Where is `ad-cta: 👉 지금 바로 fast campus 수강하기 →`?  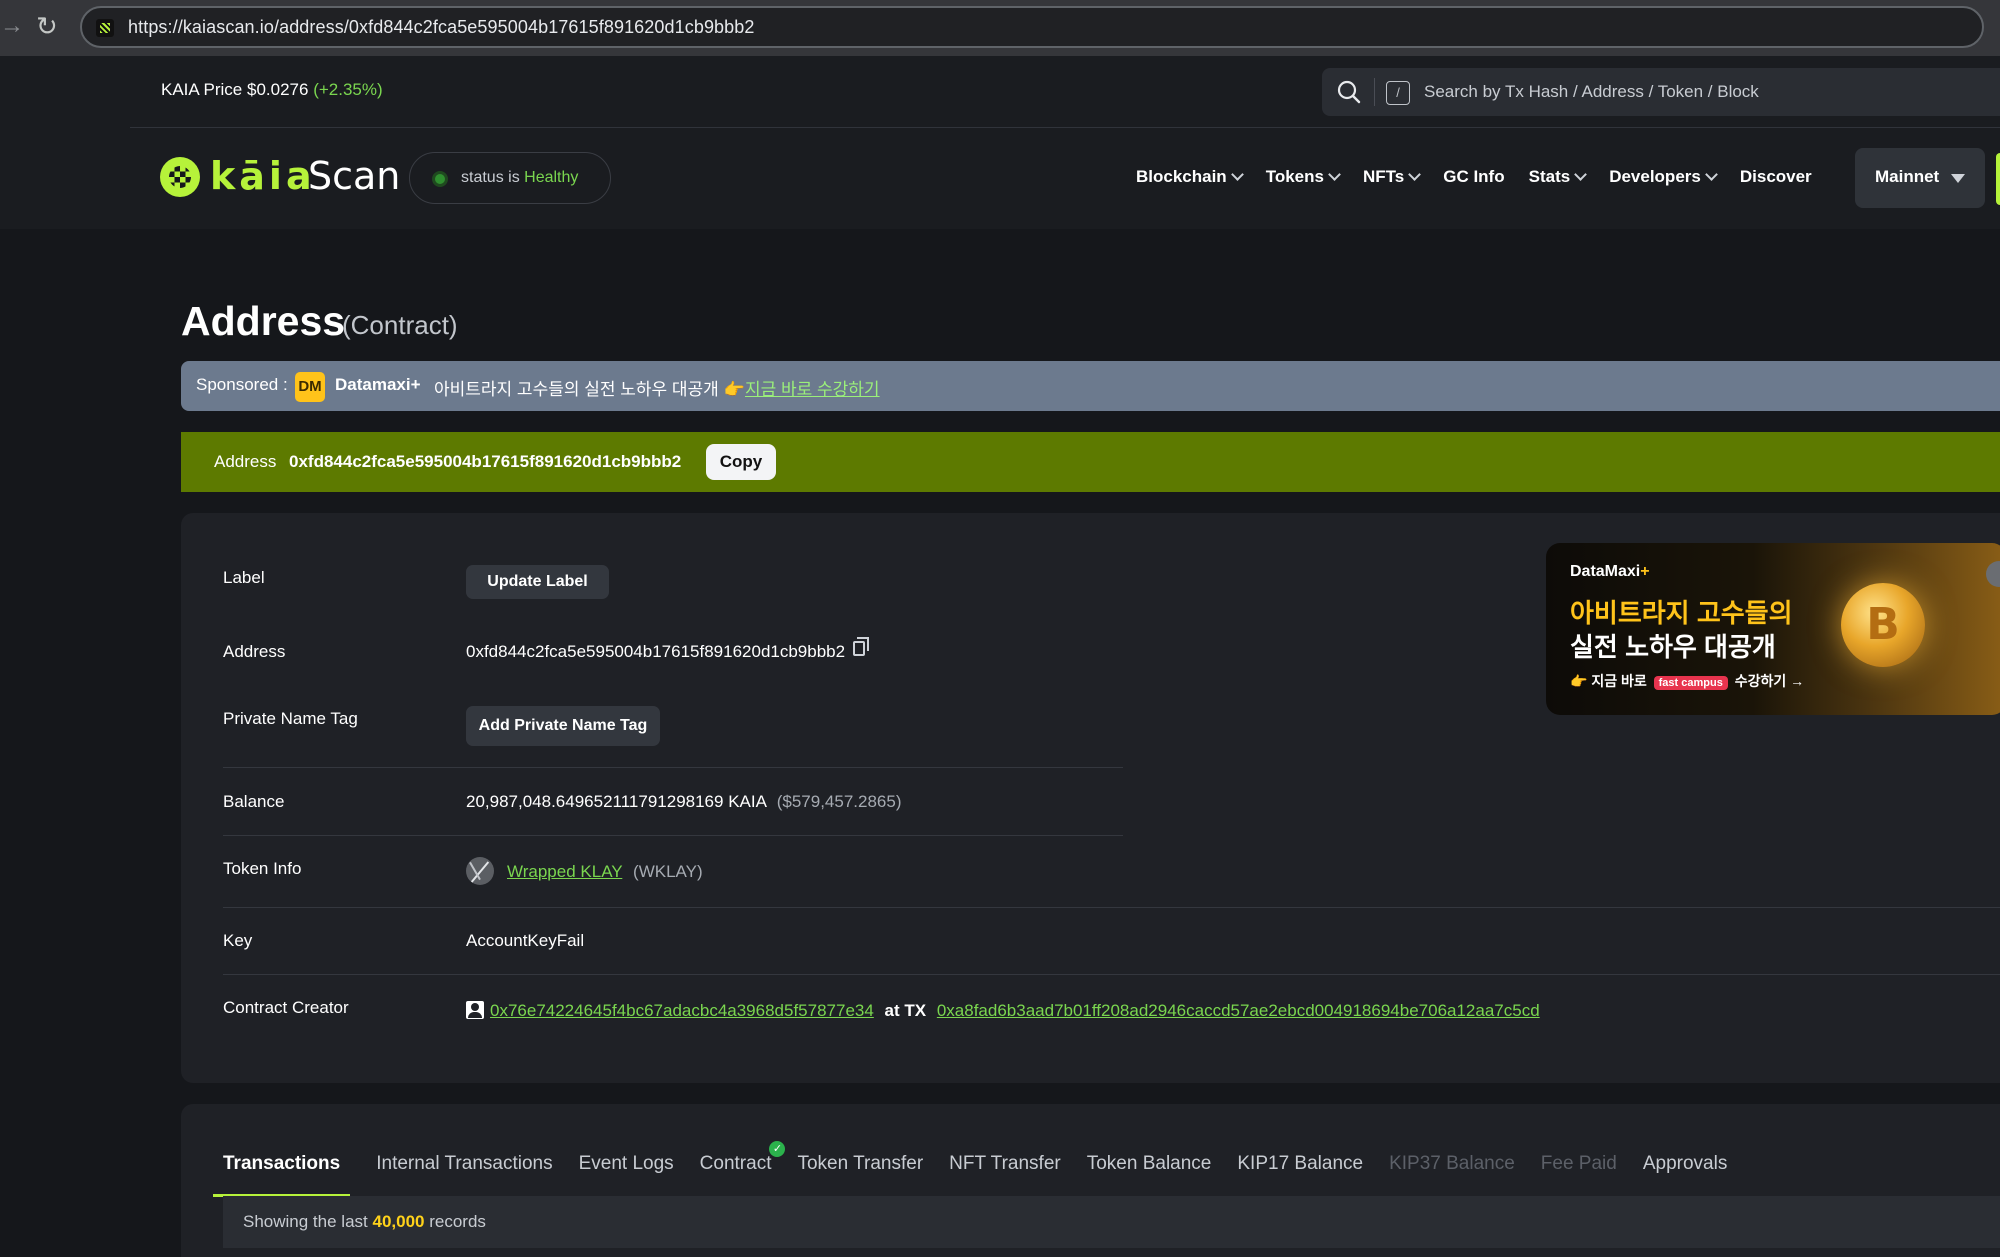
ad-cta: 👉 지금 바로 fast campus 수강하기 → is located at coordinates (1687, 681).